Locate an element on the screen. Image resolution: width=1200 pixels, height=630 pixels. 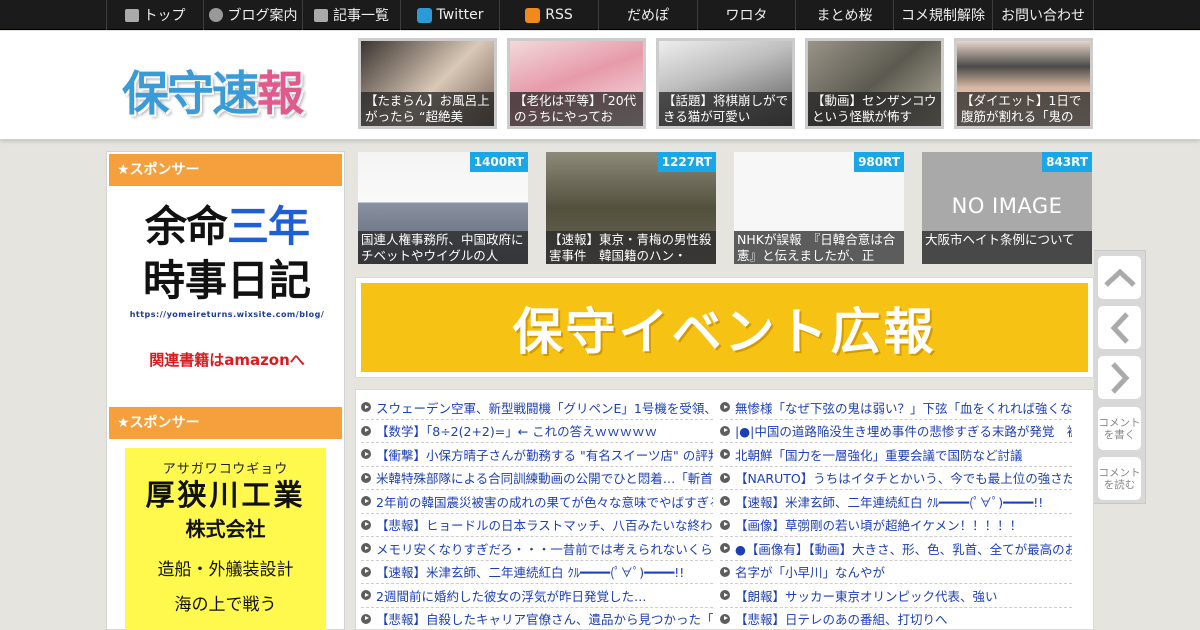
header-thumb-caption: 【老化は平等】「20代のうちにやってお is located at coordinates (576, 109).